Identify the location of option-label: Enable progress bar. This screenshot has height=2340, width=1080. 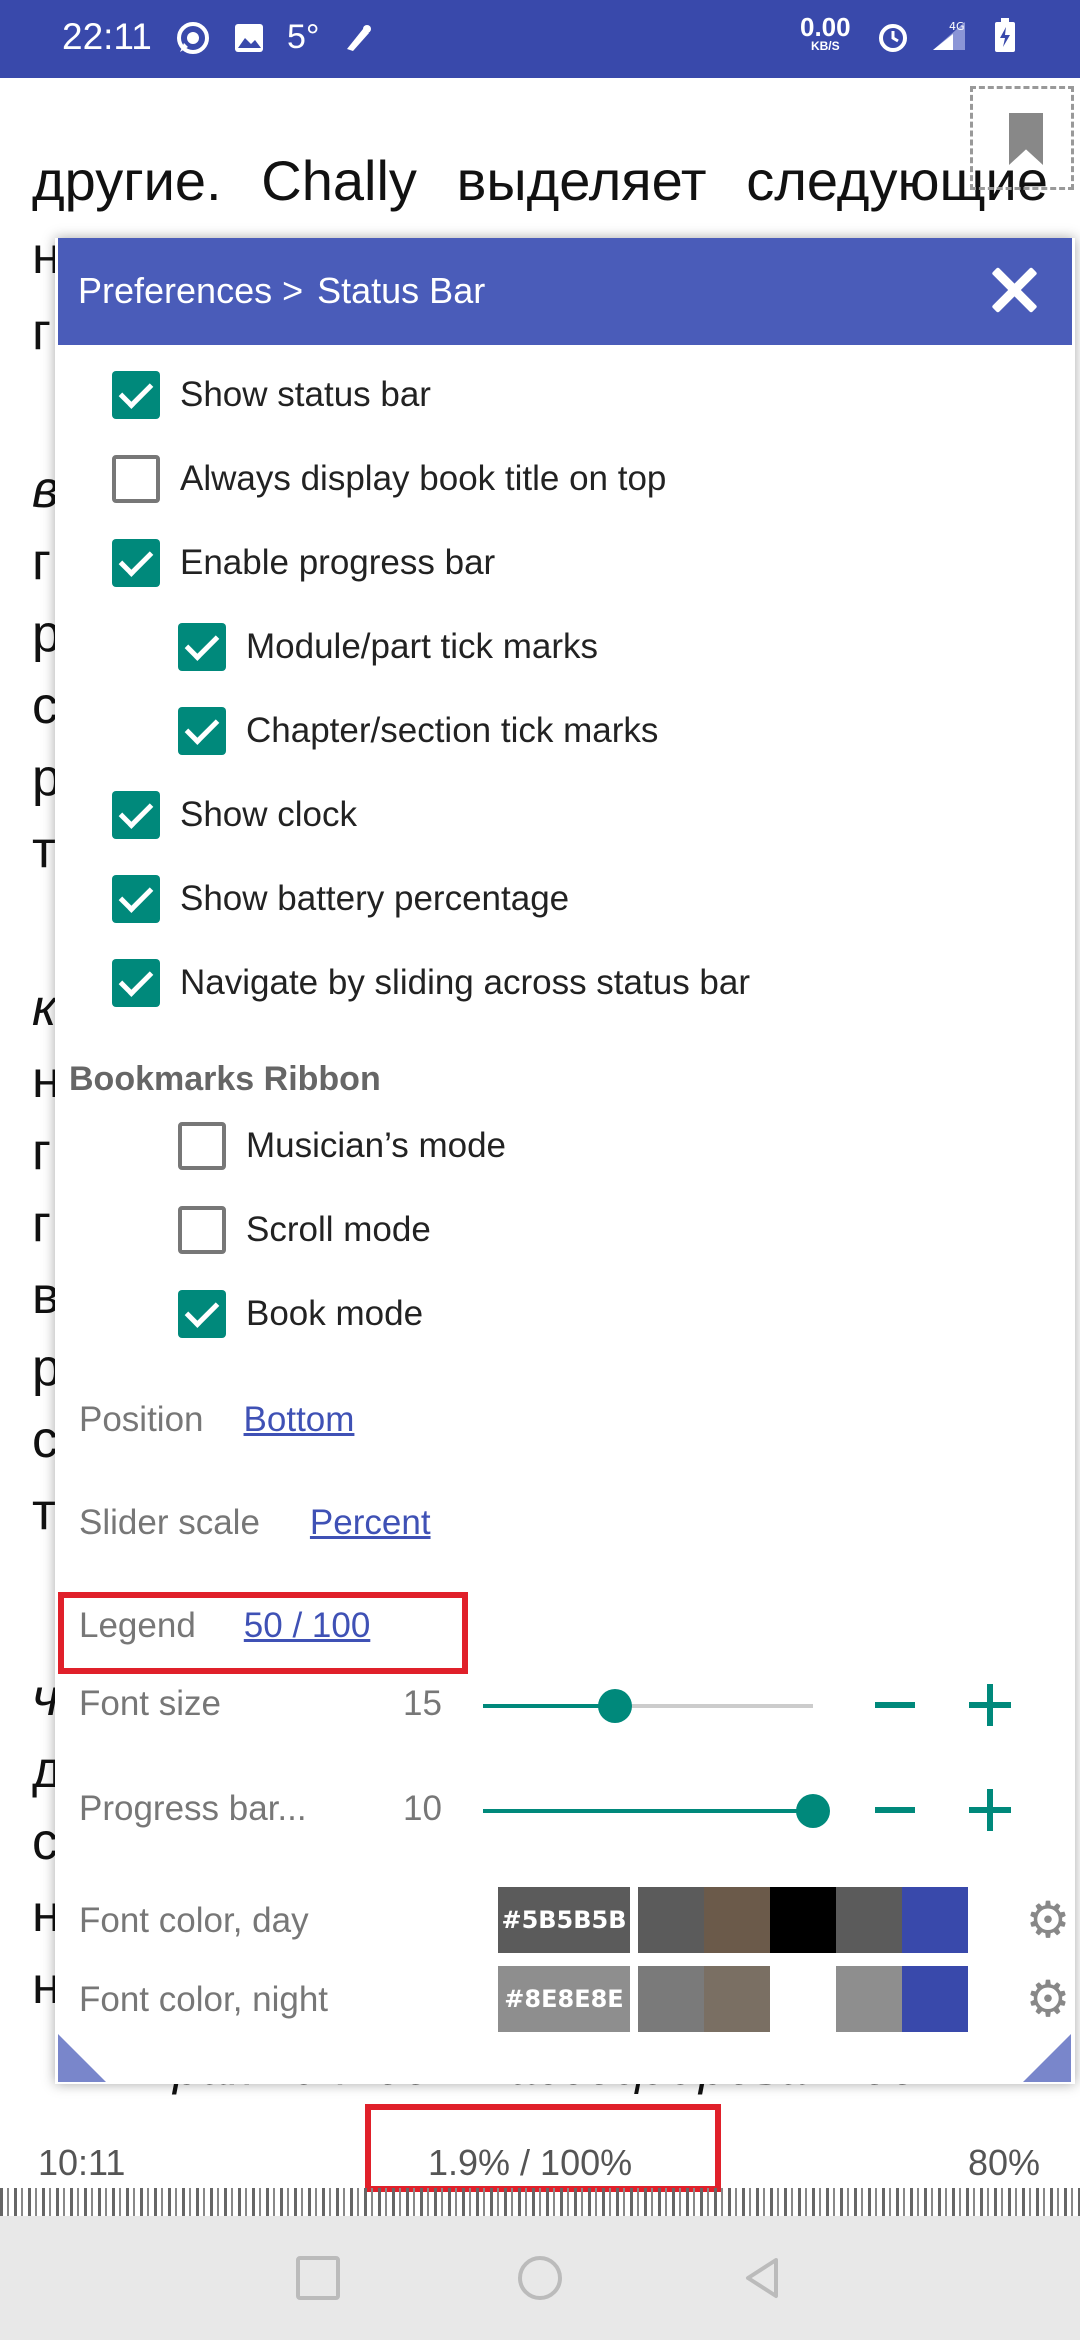
(338, 562).